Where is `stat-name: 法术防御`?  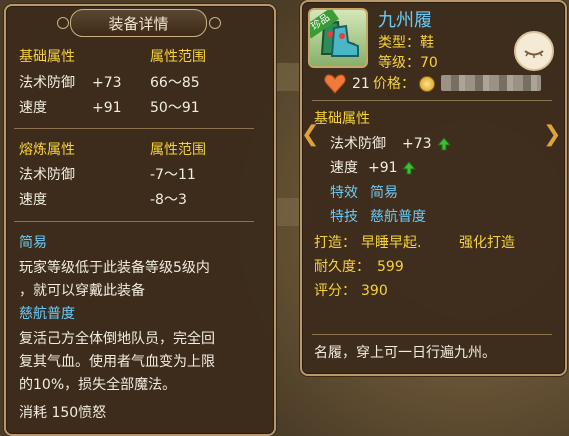 stat-name: 法术防御 is located at coordinates (358, 144).